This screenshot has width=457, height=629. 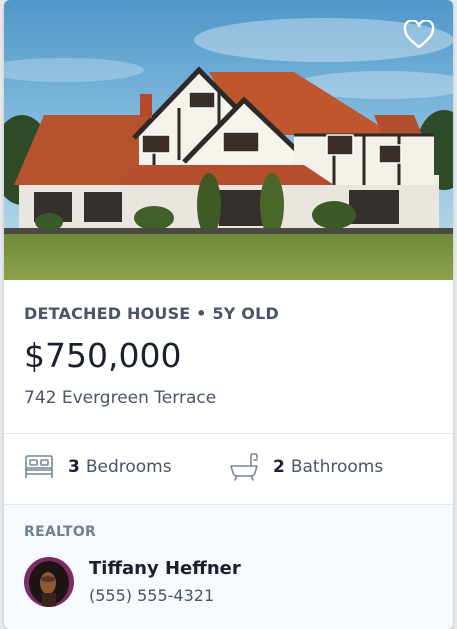 What do you see at coordinates (103, 355) in the screenshot?
I see `listing-price: $750,000` at bounding box center [103, 355].